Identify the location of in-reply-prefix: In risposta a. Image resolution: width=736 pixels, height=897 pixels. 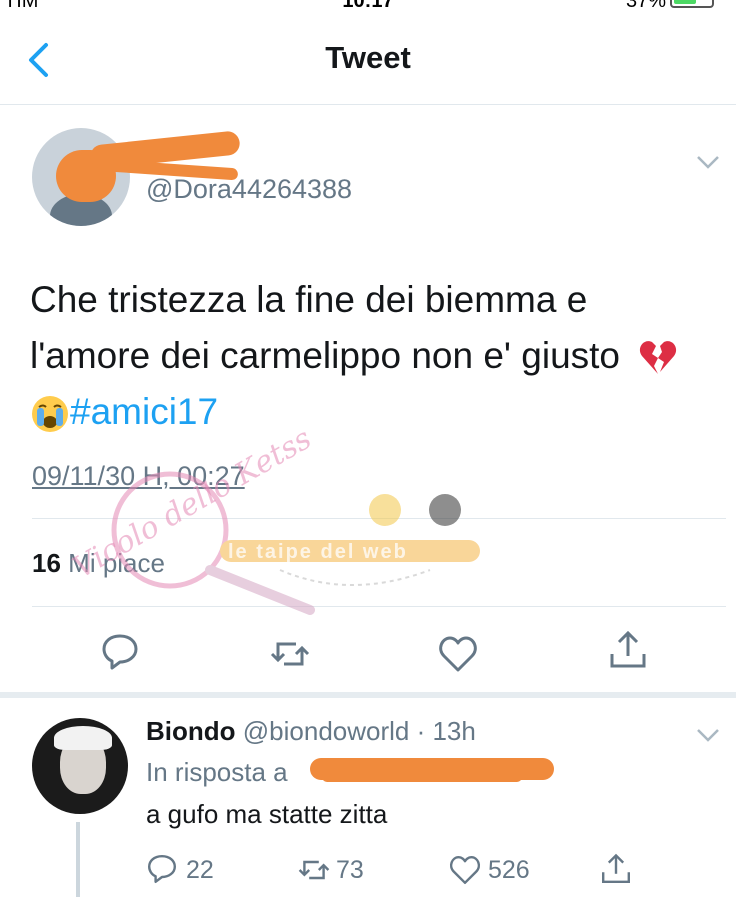
(217, 772).